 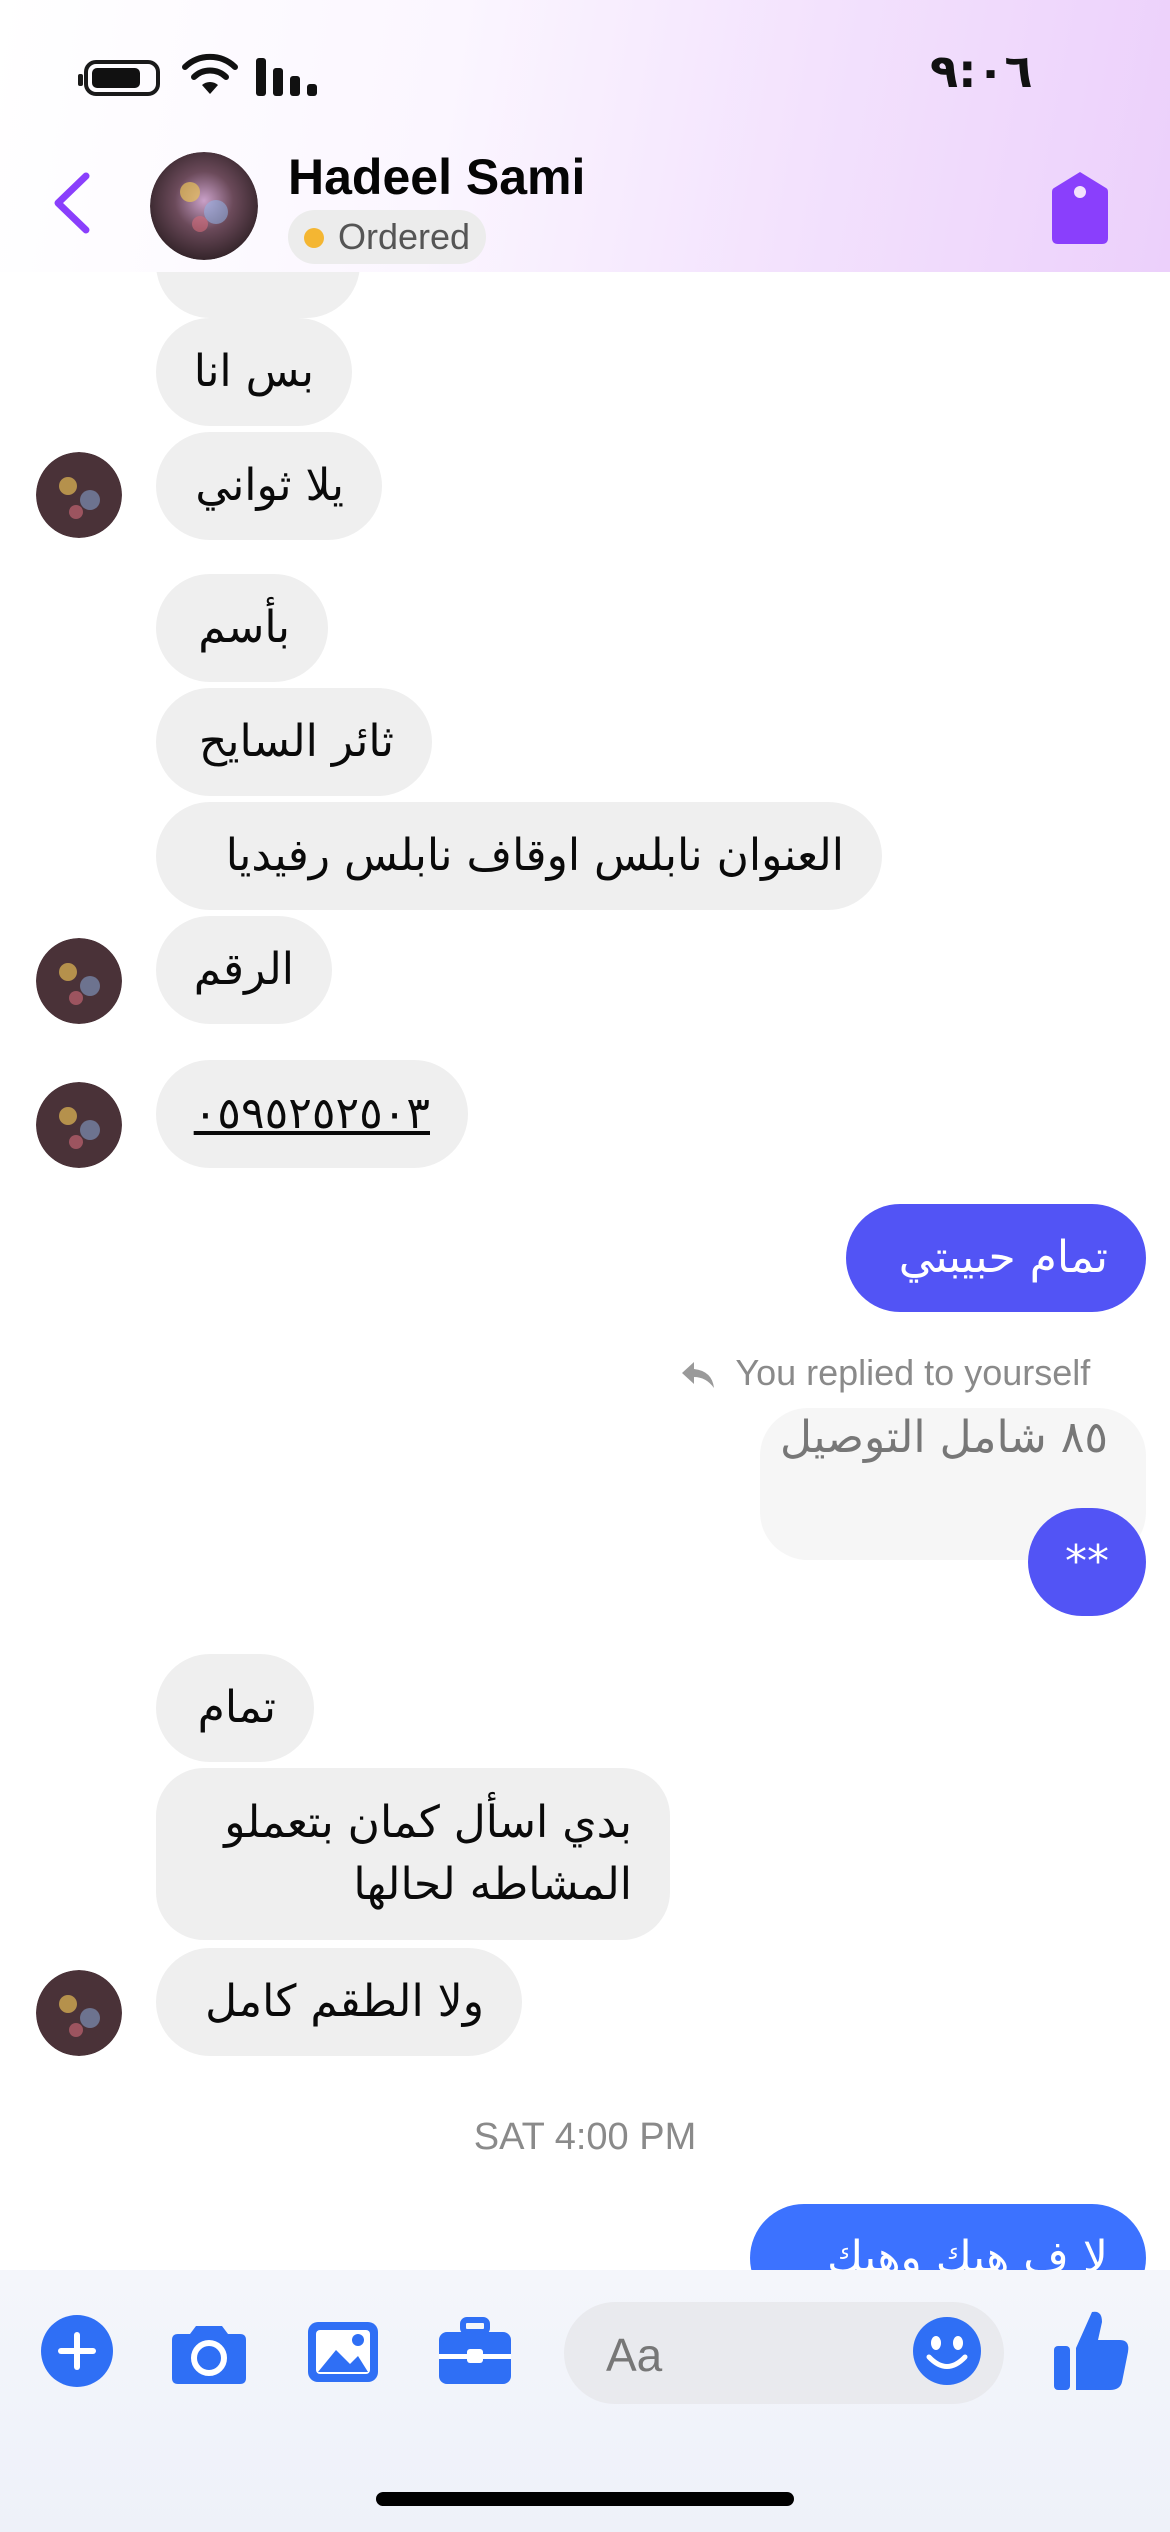 I want to click on message-bubble-incoming: ثائر السايح, so click(x=294, y=742).